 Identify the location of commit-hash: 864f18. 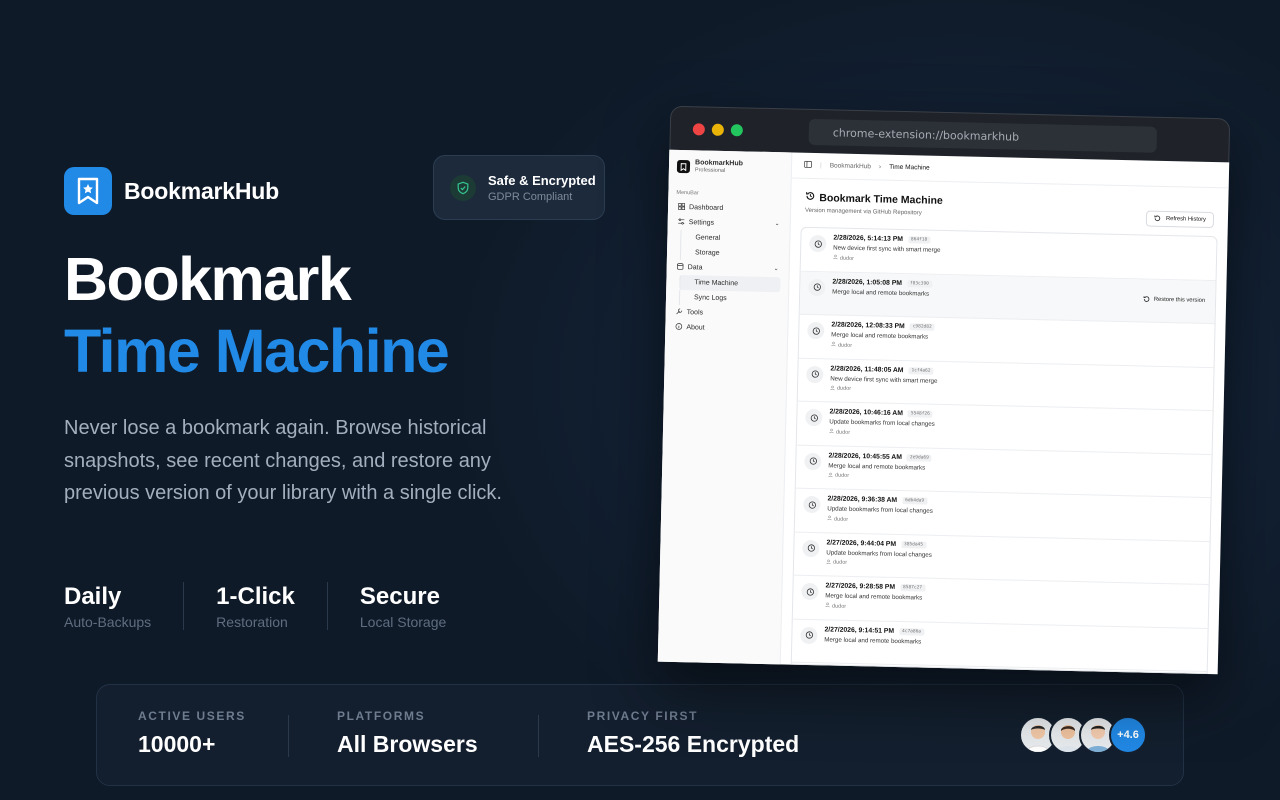
(919, 240).